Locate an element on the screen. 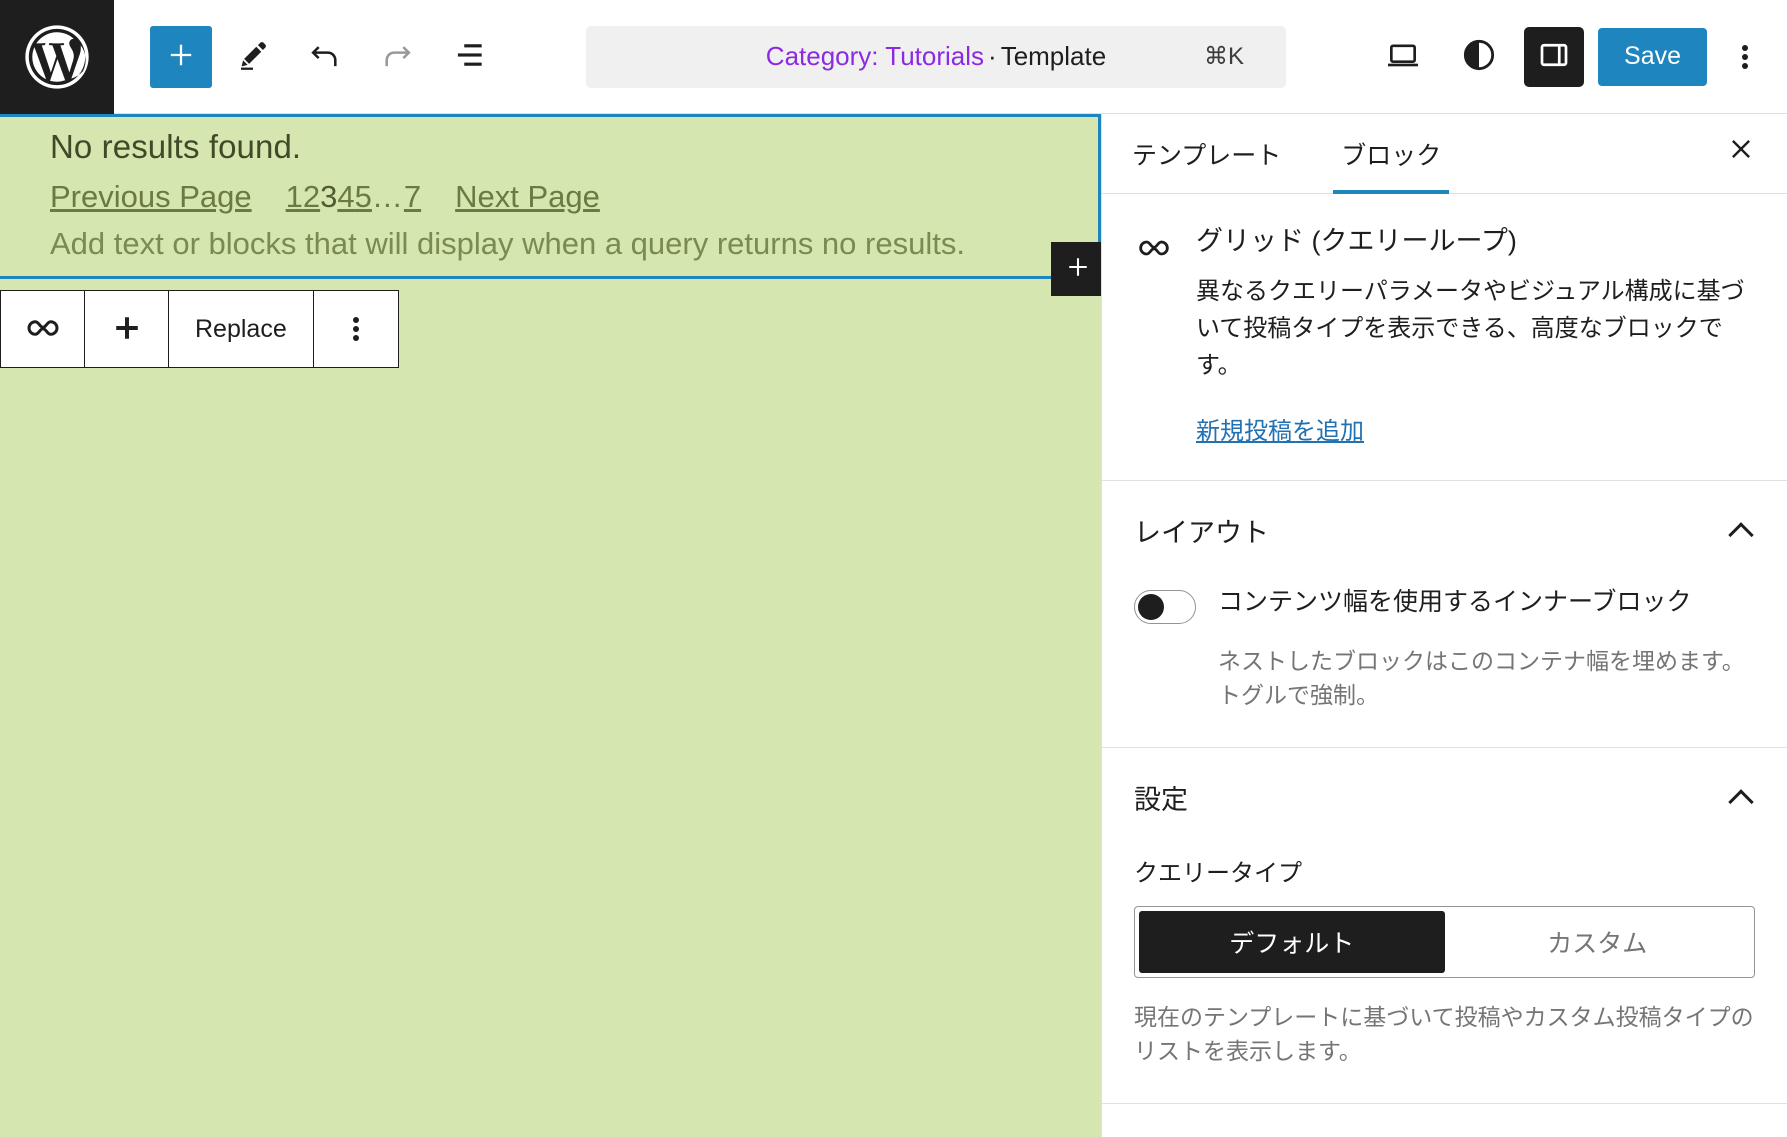 The image size is (1787, 1137). document-title-category: Category: Tutorials is located at coordinates (875, 56).